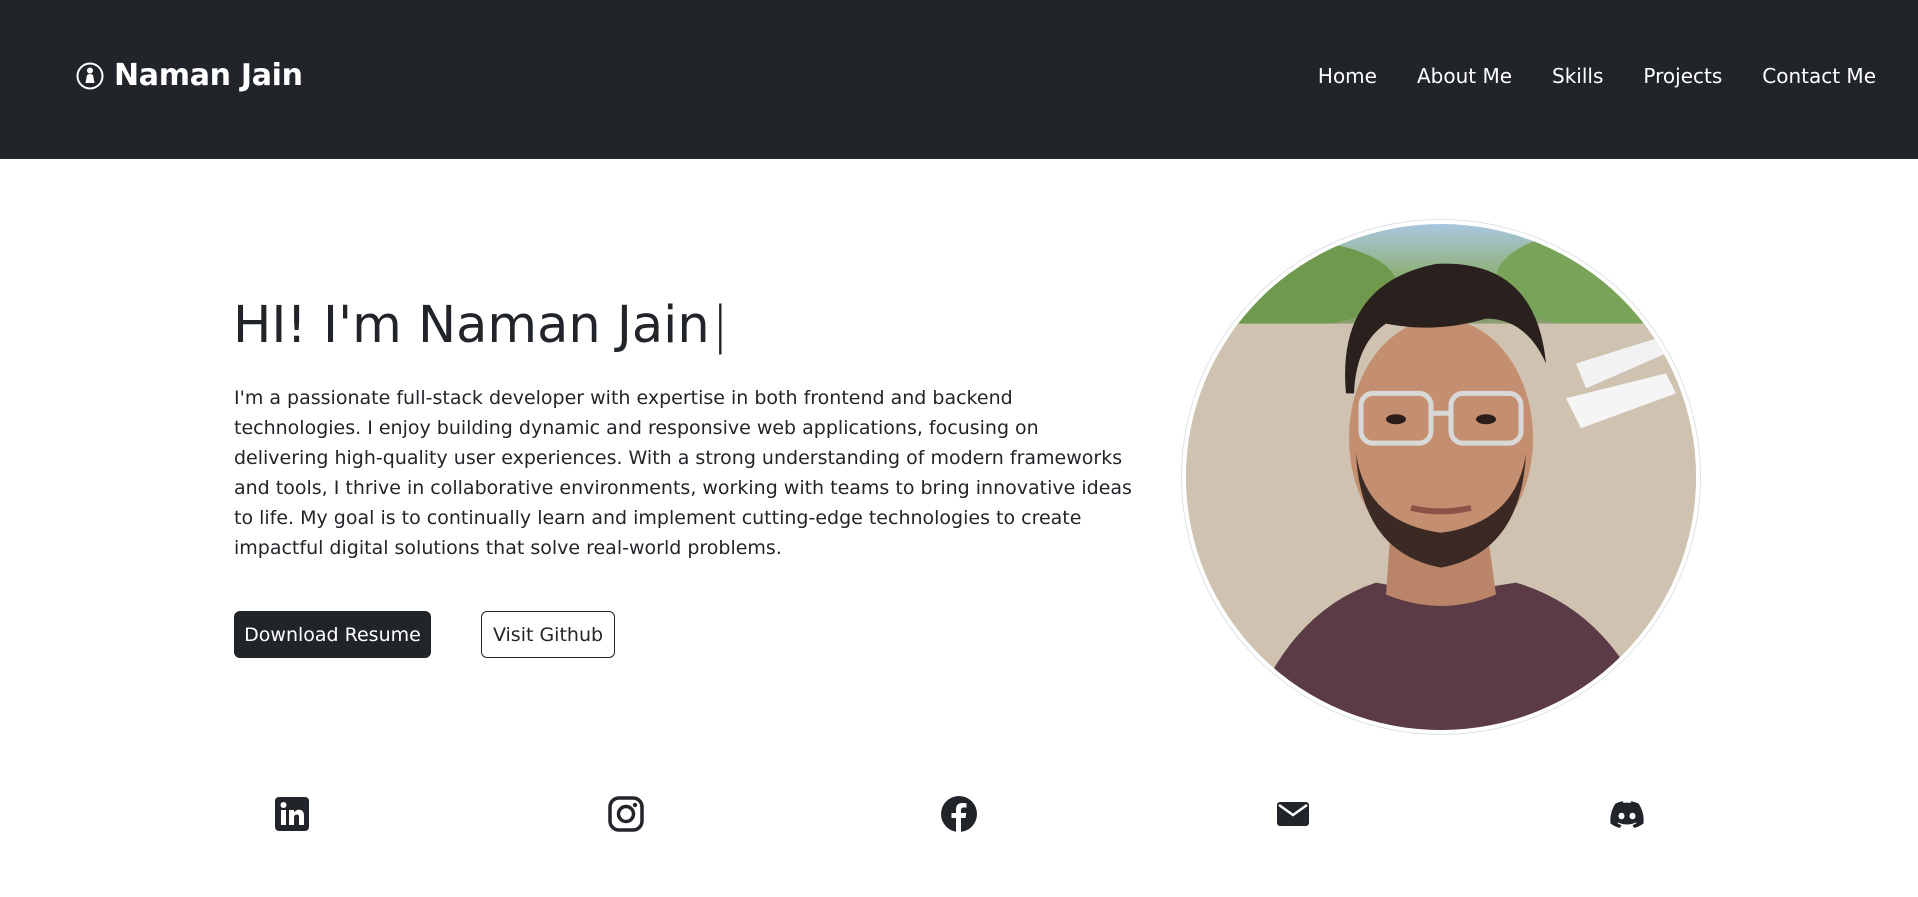 This screenshot has height=897, width=1918. I want to click on instagram-link, so click(626, 814).